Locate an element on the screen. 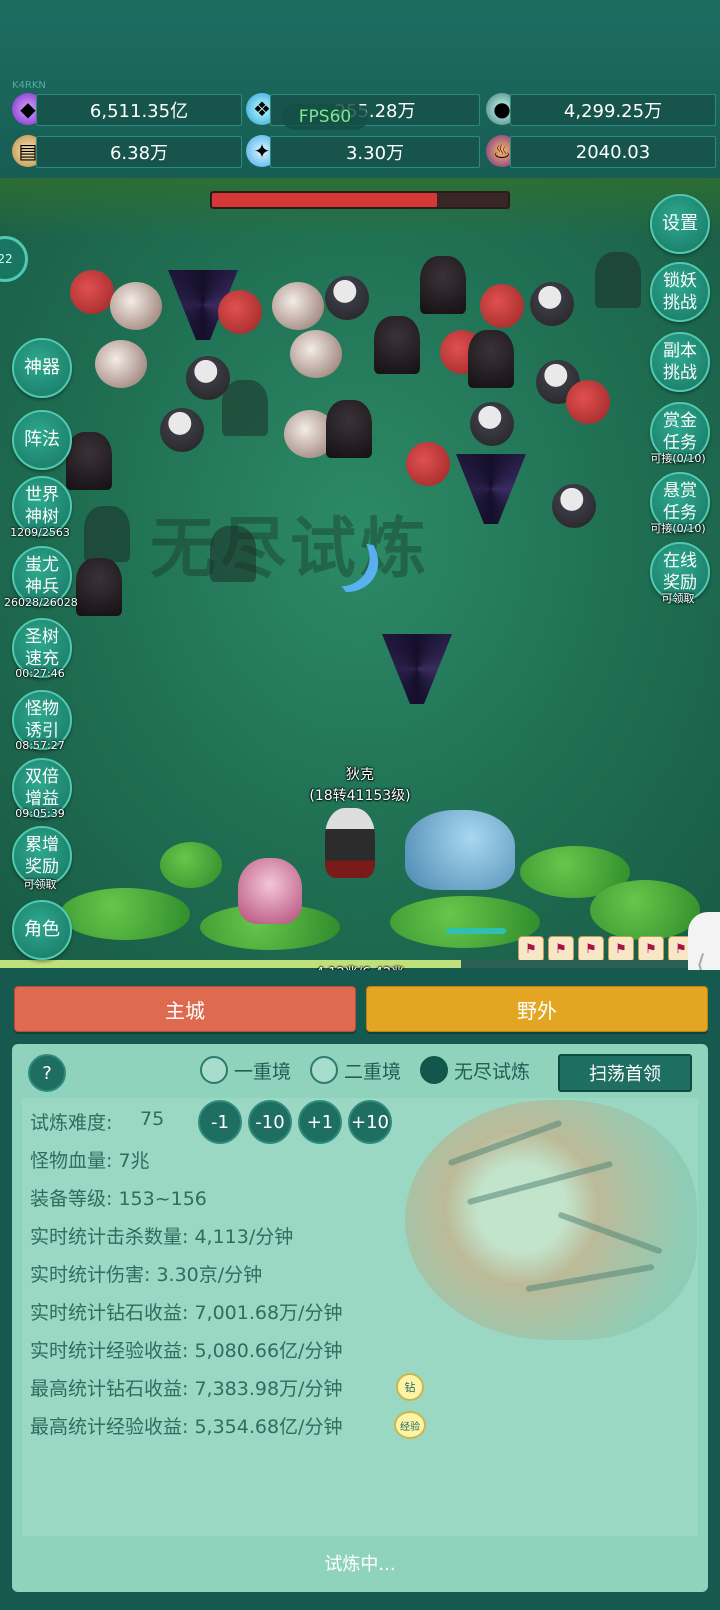  monster-lure-timer: 08:57:27 is located at coordinates (40, 745).